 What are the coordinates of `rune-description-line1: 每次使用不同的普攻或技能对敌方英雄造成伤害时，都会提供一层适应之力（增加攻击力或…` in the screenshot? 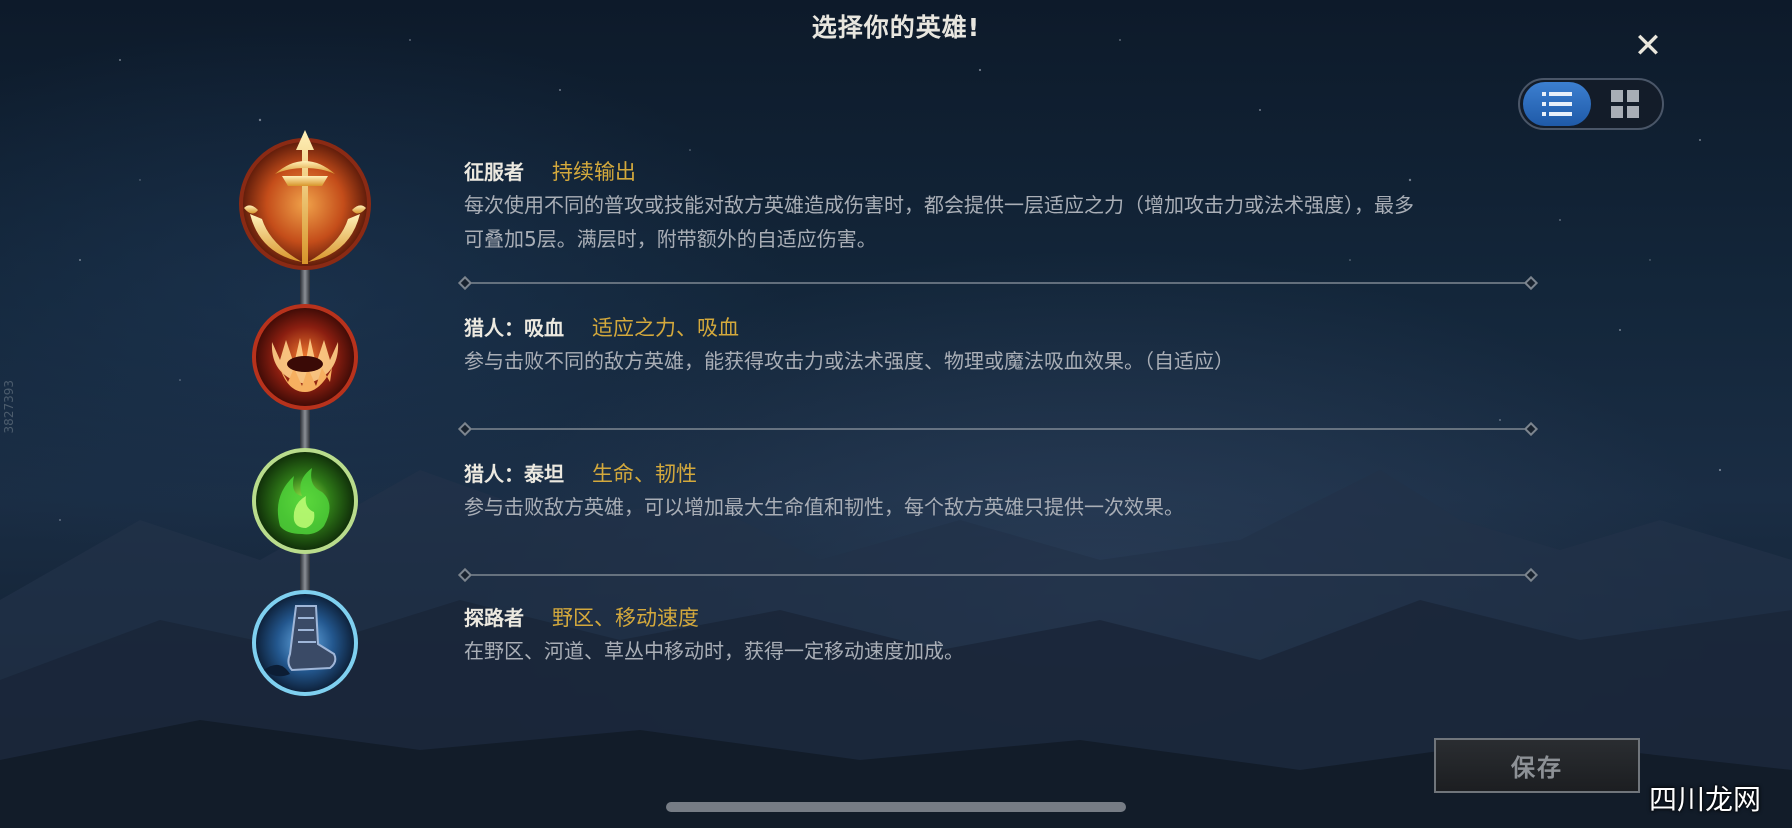 It's located at (939, 205).